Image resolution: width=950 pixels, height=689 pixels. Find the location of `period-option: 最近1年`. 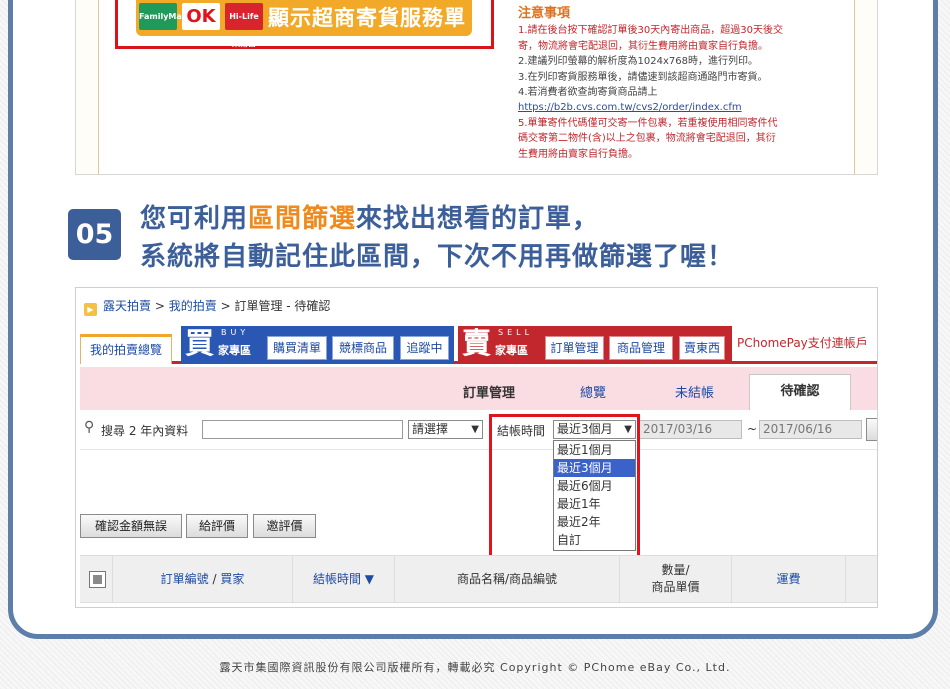

period-option: 最近1年 is located at coordinates (594, 504).